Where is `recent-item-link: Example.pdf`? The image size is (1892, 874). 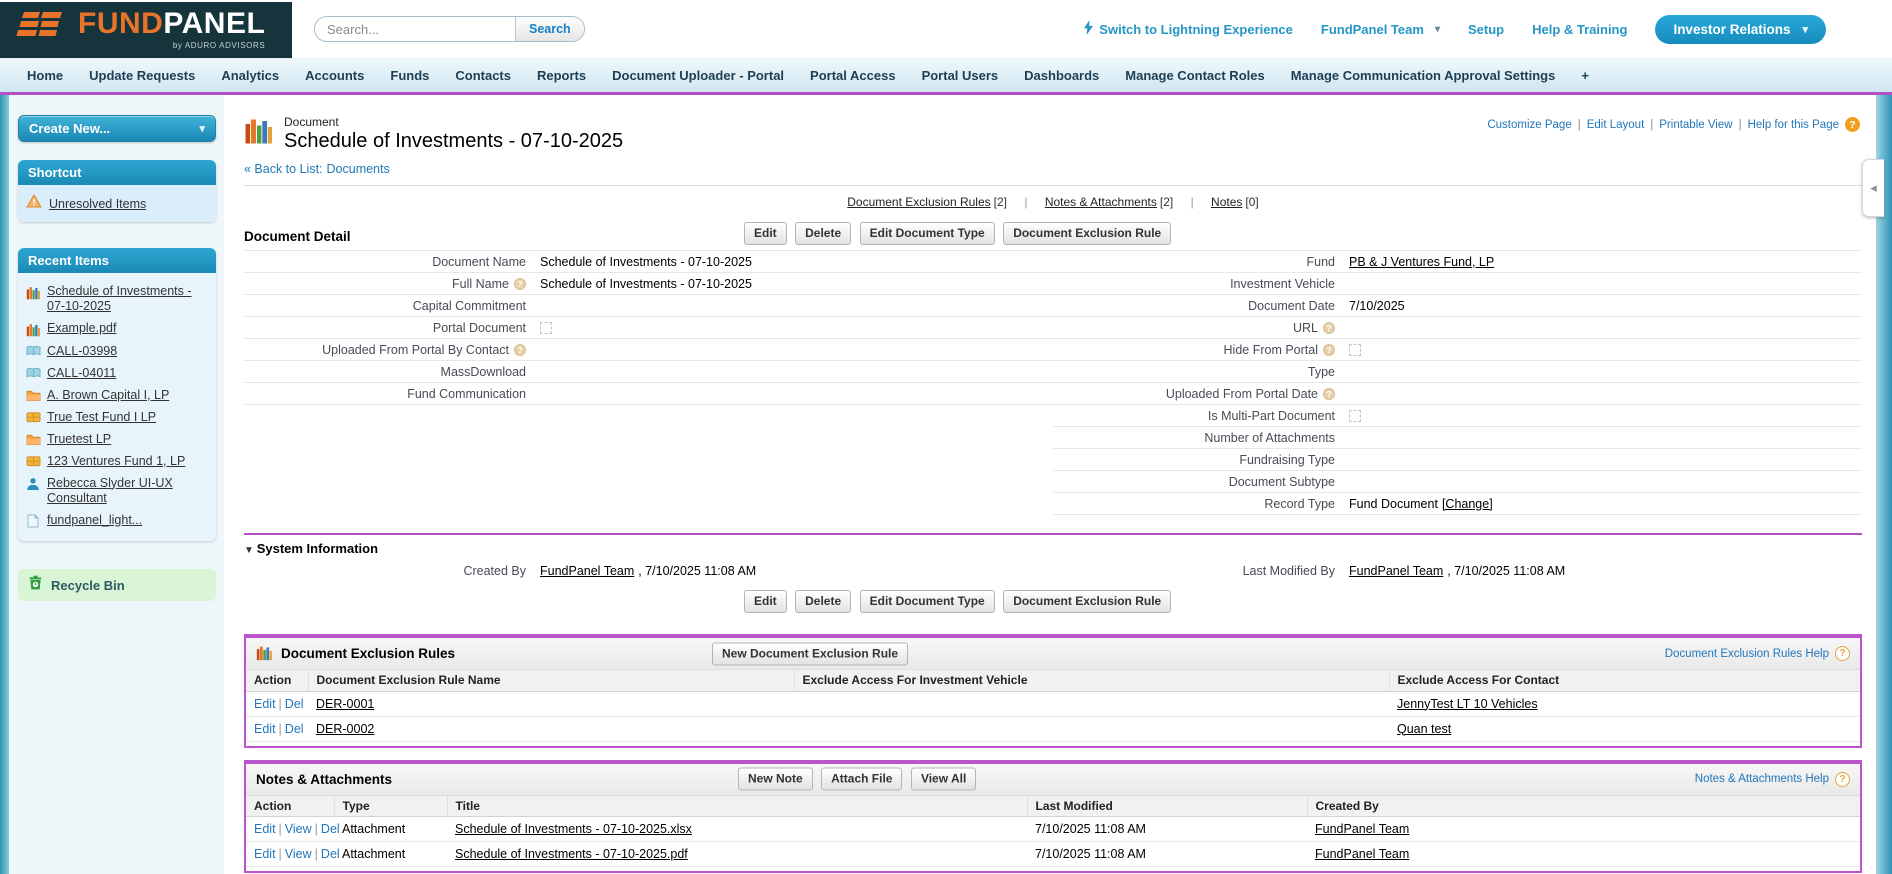 recent-item-link: Example.pdf is located at coordinates (81, 328).